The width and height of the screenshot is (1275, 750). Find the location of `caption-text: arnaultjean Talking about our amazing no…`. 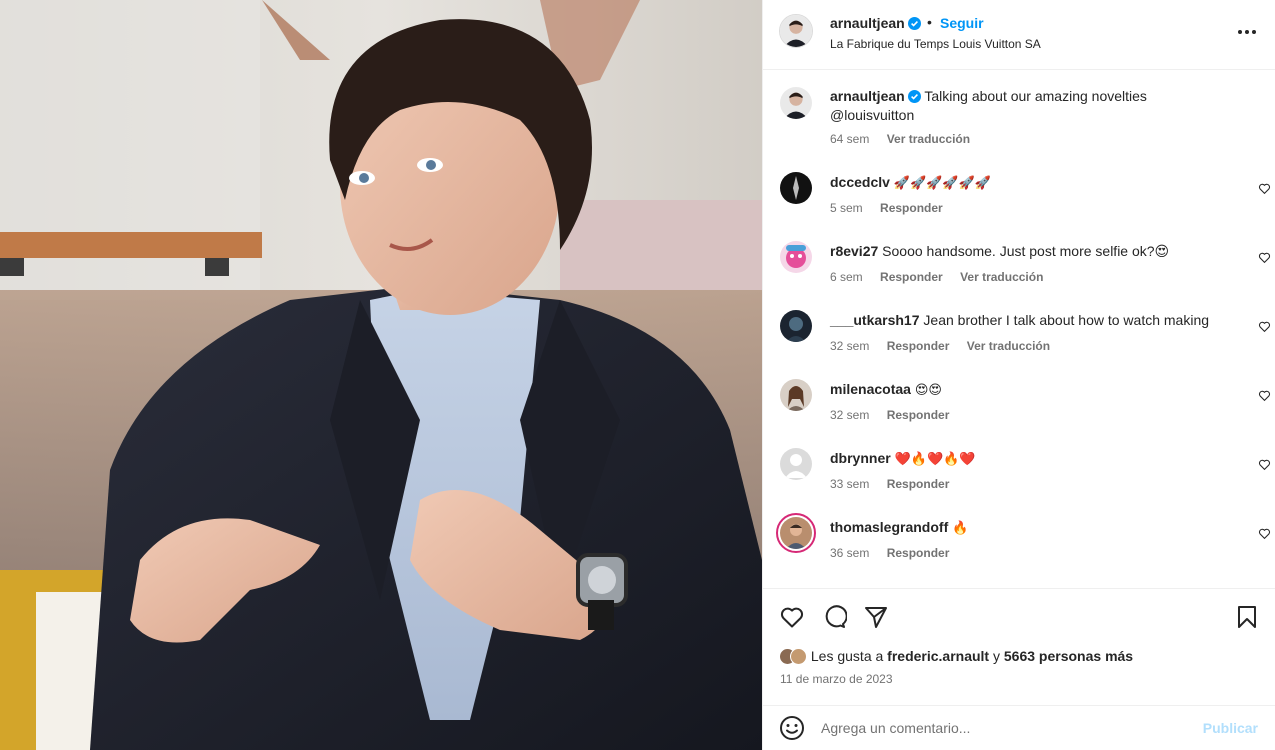

caption-text: arnaultjean Talking about our amazing no… is located at coordinates (995, 106).